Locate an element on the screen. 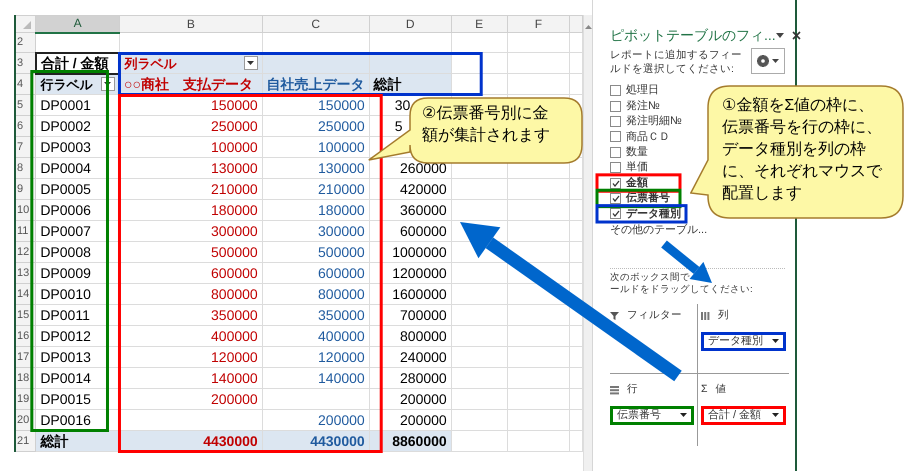  scroll-up-icon is located at coordinates (588, 26).